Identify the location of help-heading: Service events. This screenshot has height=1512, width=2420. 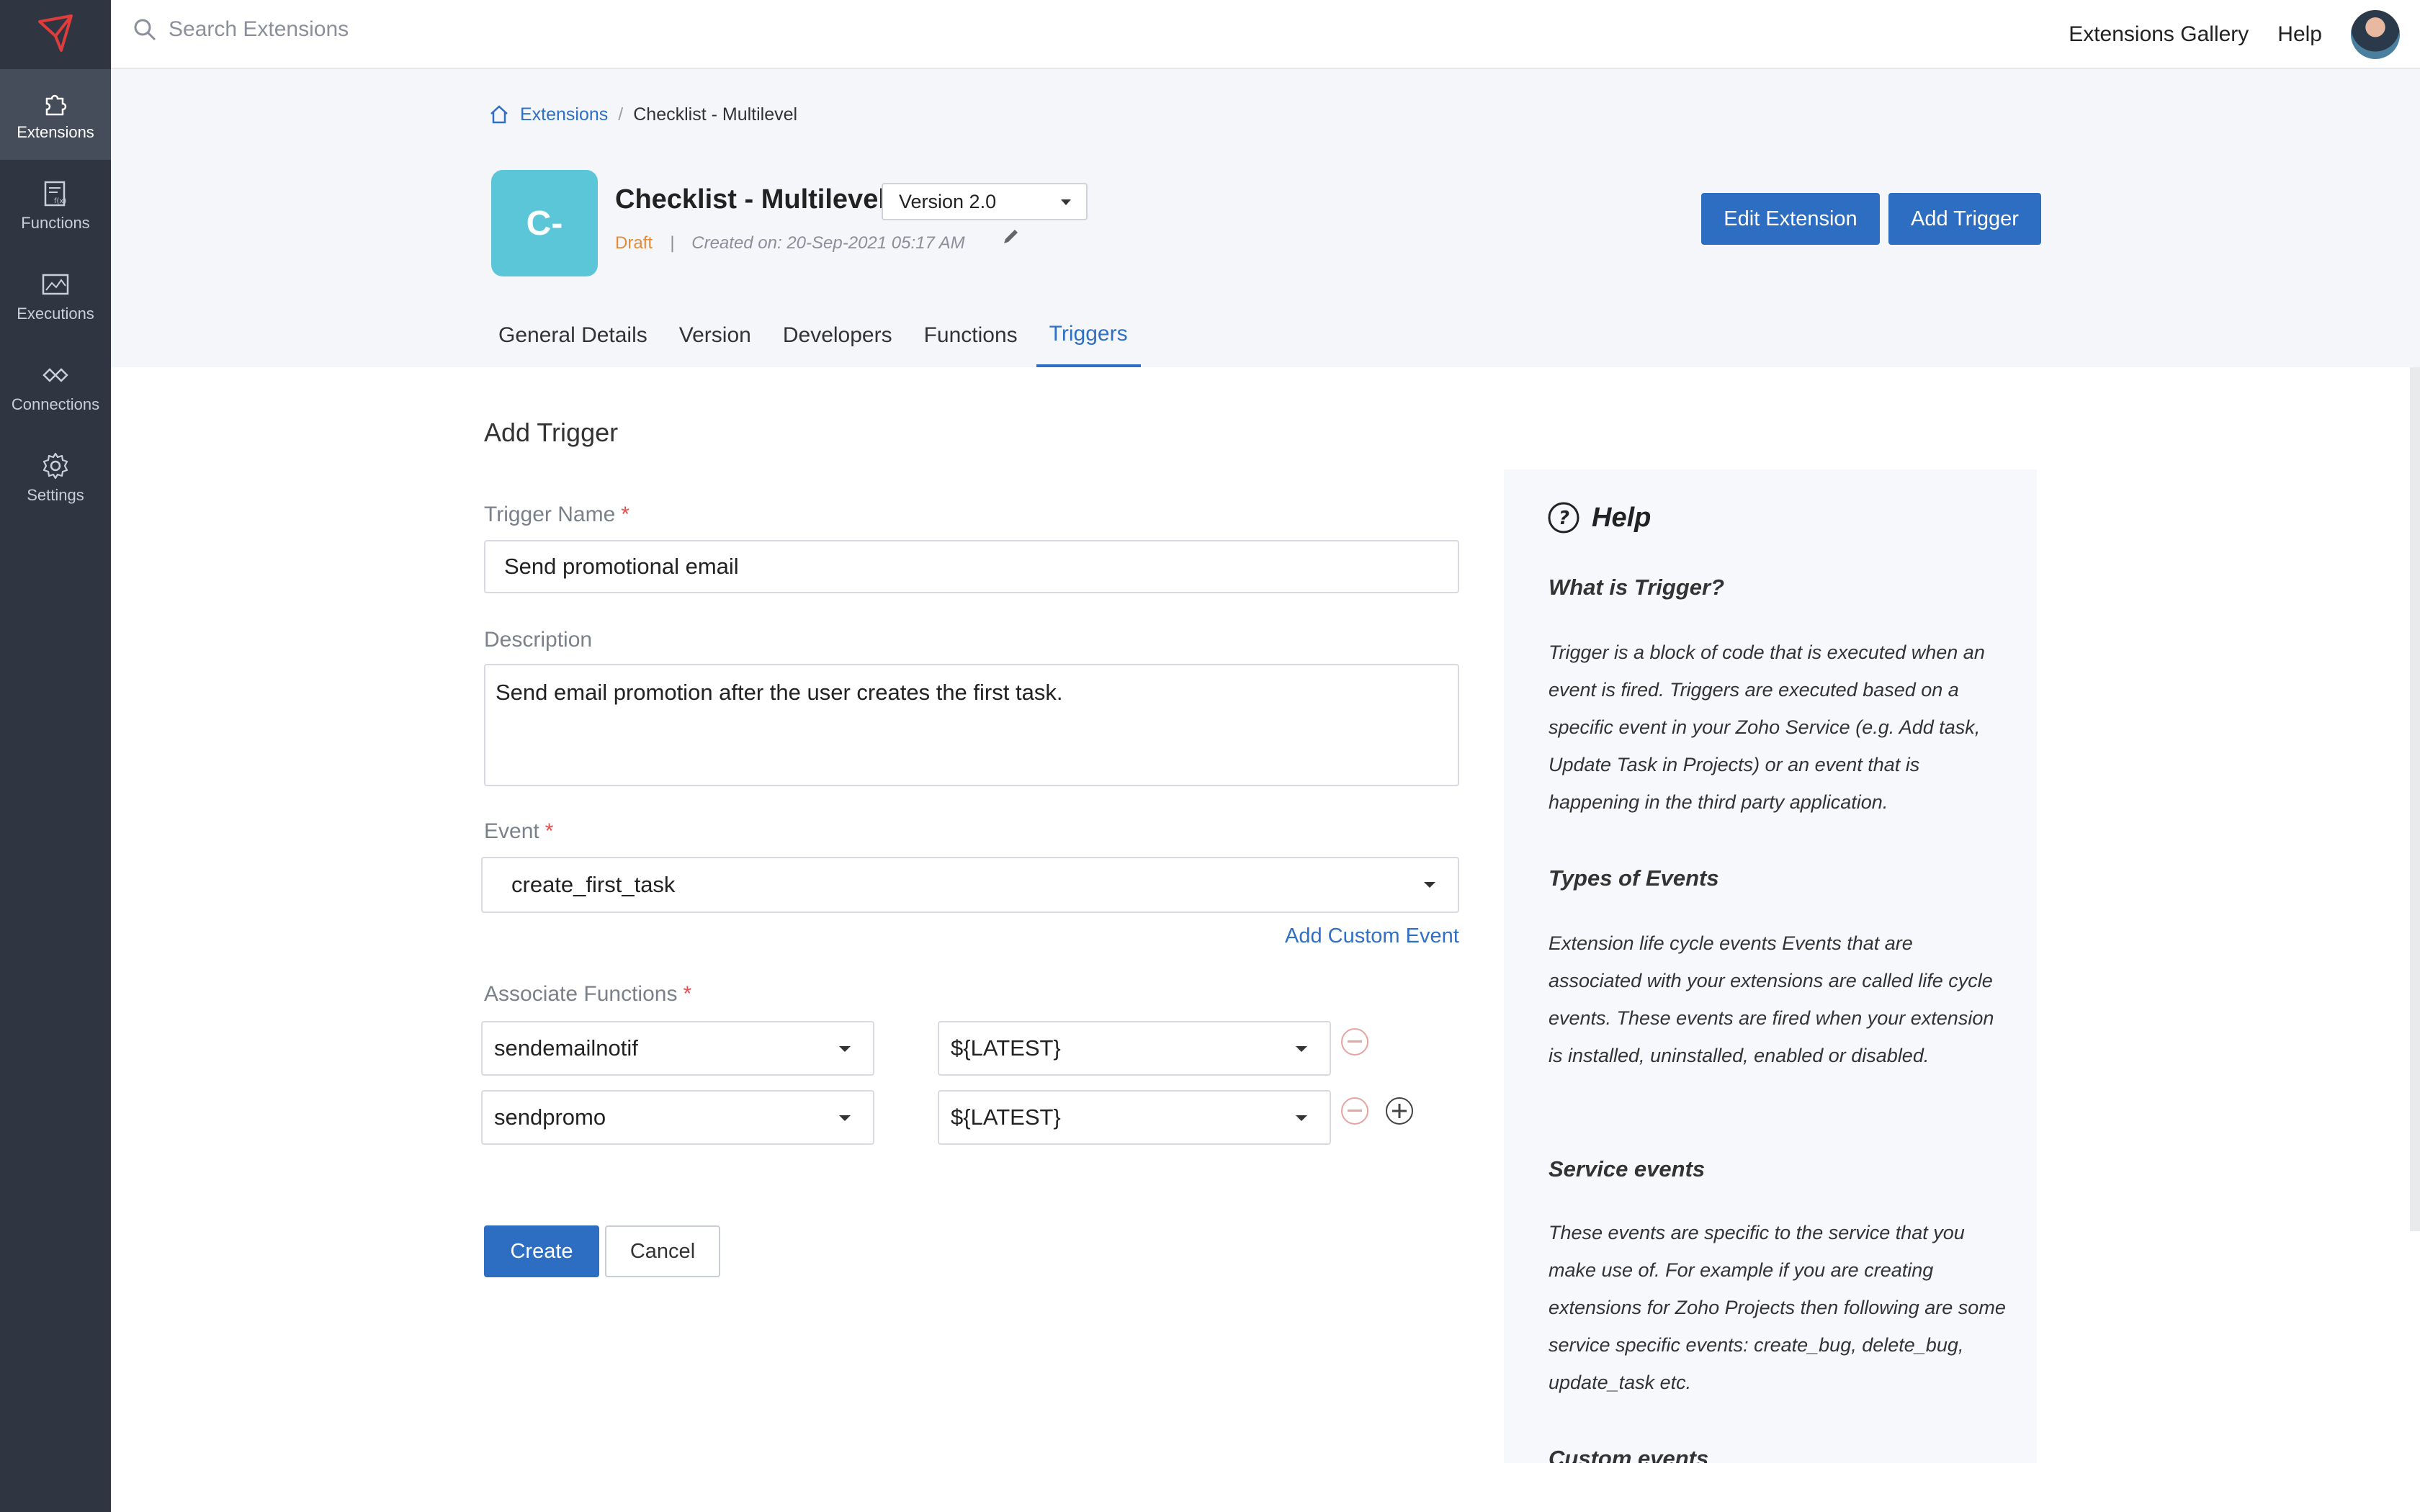
(1627, 1169).